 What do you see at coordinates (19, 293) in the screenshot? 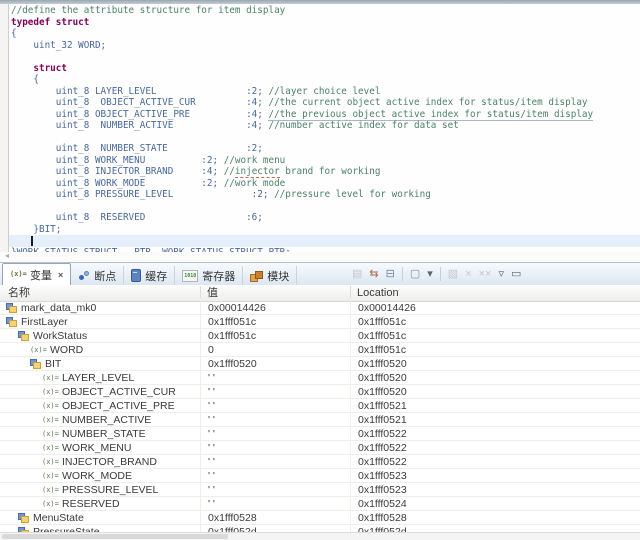
I see `column-header-name: 名称` at bounding box center [19, 293].